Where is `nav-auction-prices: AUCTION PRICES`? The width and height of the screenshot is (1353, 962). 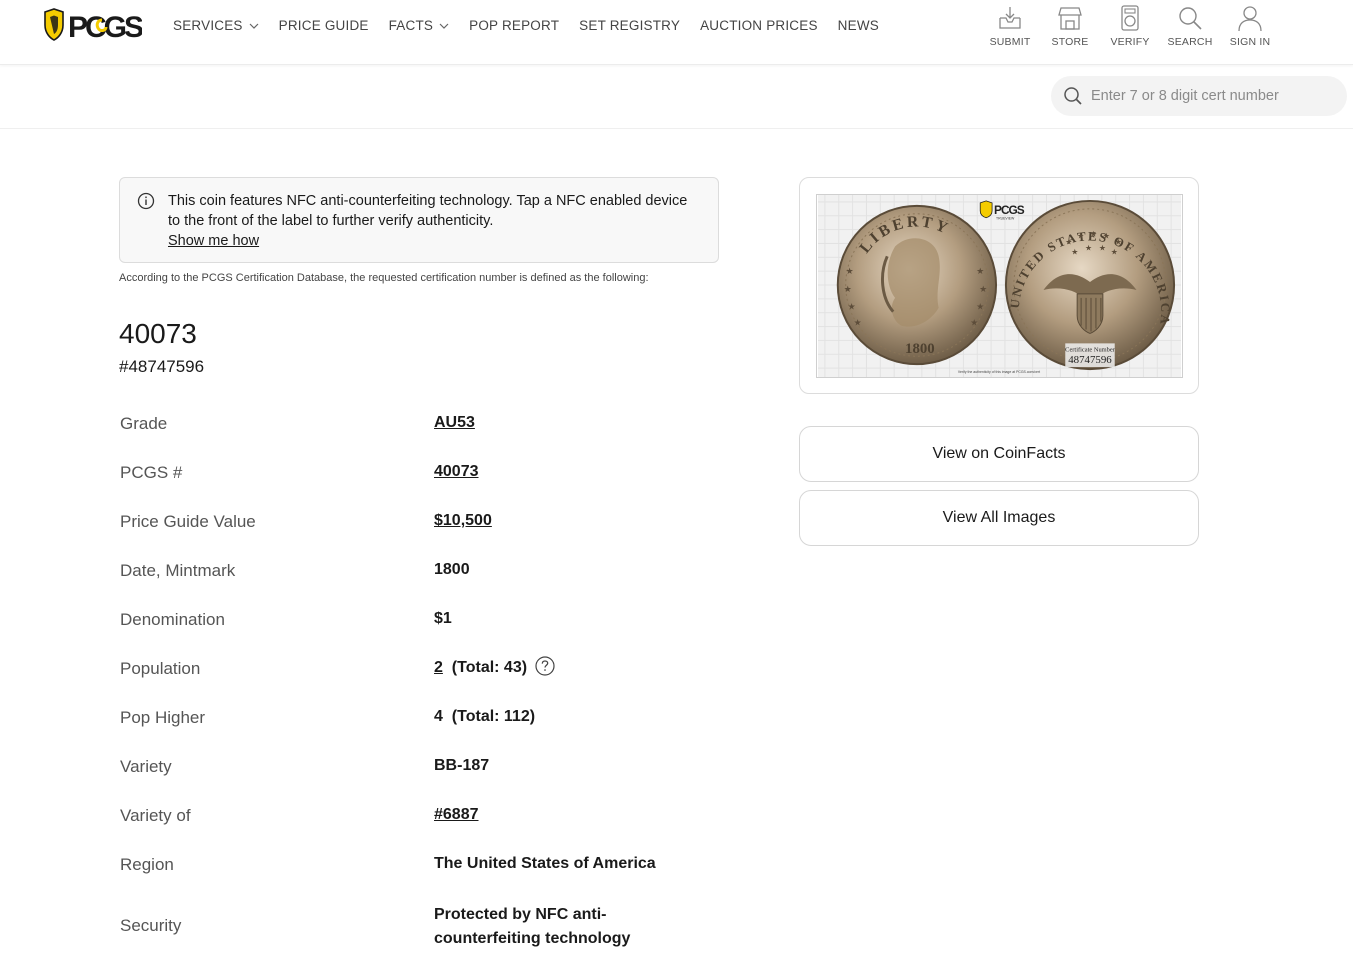 nav-auction-prices: AUCTION PRICES is located at coordinates (759, 25).